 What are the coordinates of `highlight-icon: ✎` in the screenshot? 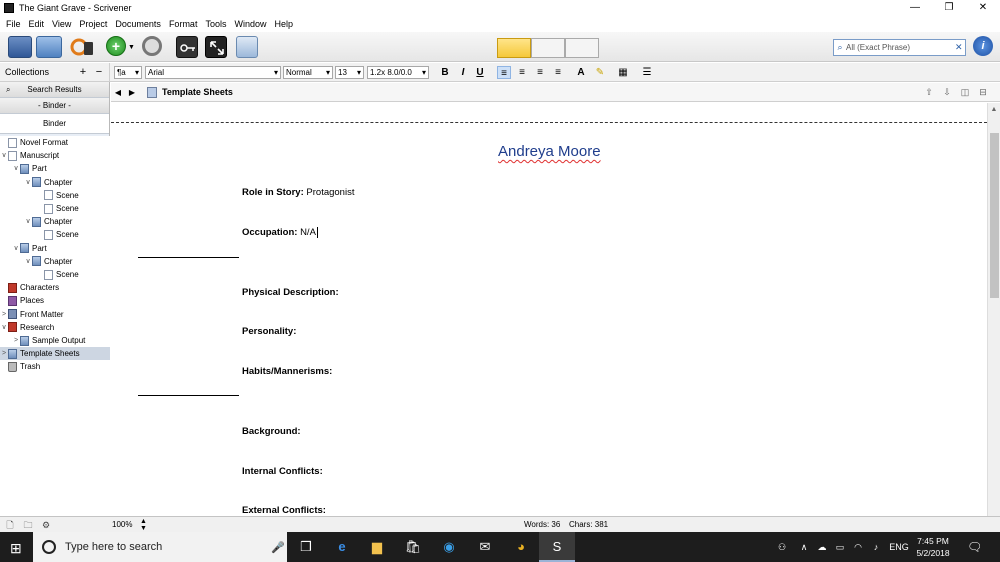 It's located at (600, 72).